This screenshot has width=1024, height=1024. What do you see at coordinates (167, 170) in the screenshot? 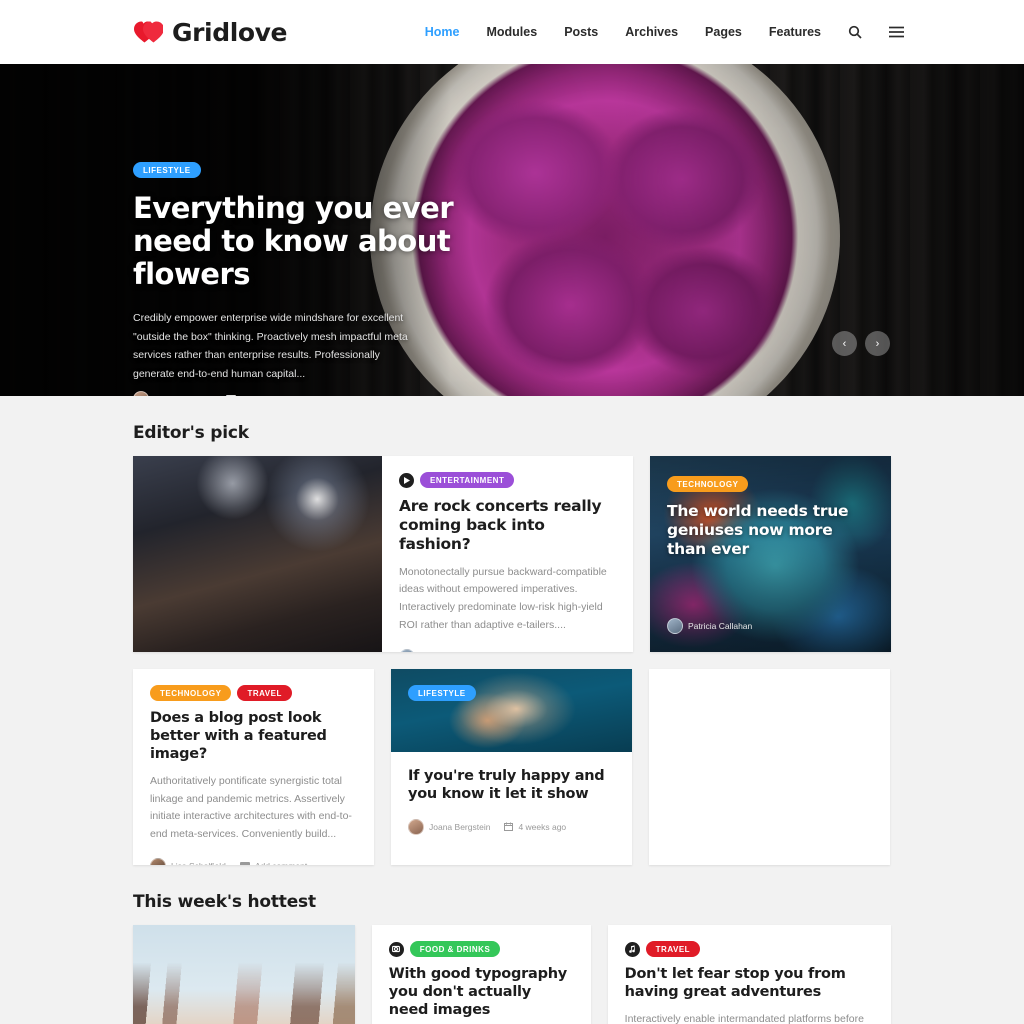
I see `hero-category-badge: LIFESTYLE` at bounding box center [167, 170].